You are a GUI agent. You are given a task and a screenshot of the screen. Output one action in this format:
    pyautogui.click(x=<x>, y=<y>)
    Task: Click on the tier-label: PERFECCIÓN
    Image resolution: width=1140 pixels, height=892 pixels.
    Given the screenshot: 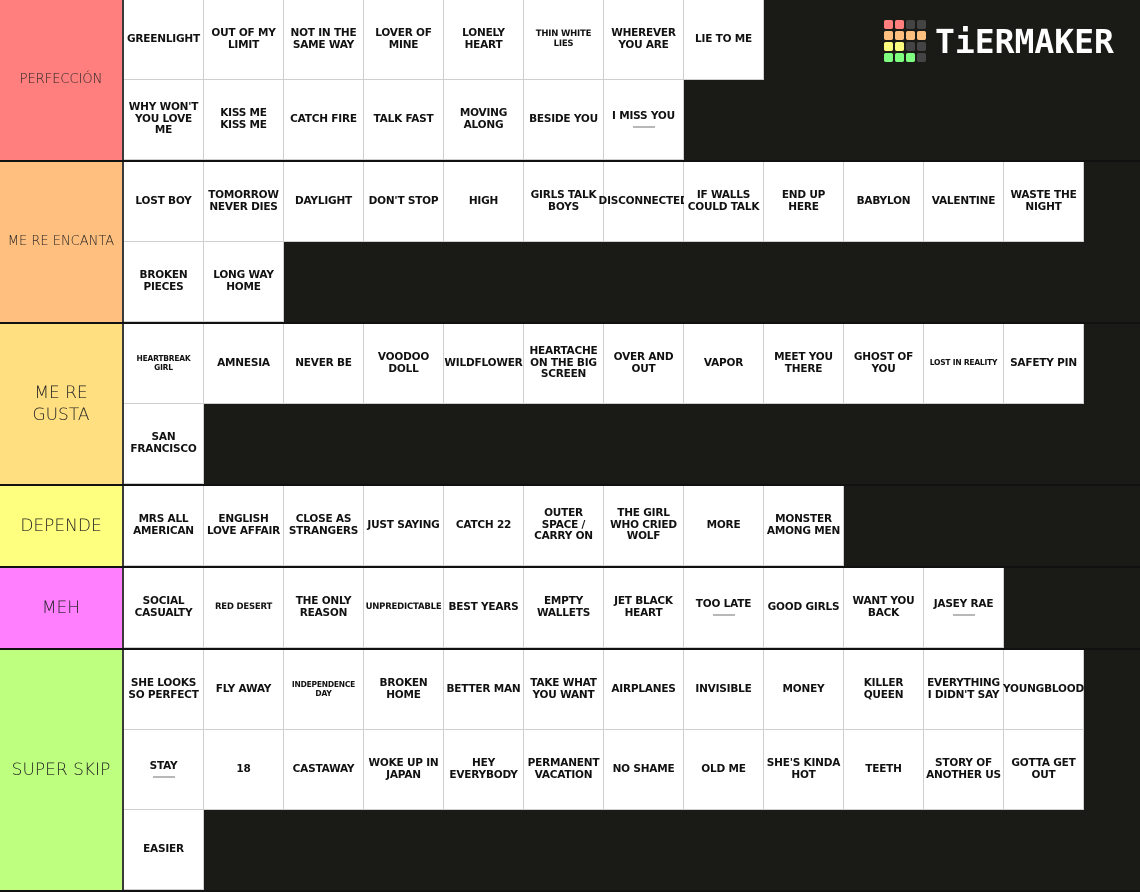 What is the action you would take?
    pyautogui.click(x=62, y=80)
    